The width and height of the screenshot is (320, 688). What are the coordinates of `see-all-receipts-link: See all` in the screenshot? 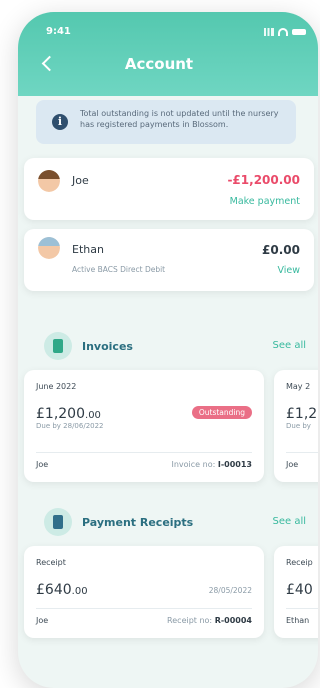 It's located at (289, 521).